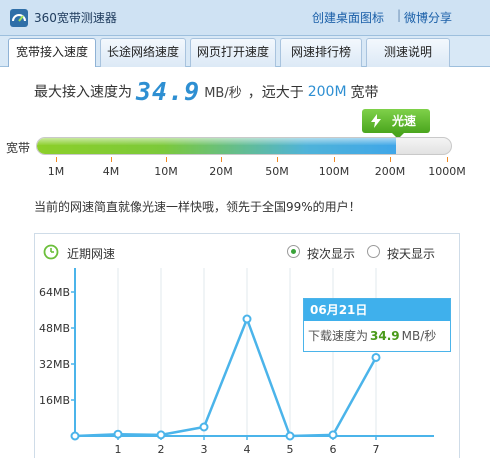 This screenshot has width=490, height=458. What do you see at coordinates (223, 93) in the screenshot?
I see `speed-unit: MB/秒` at bounding box center [223, 93].